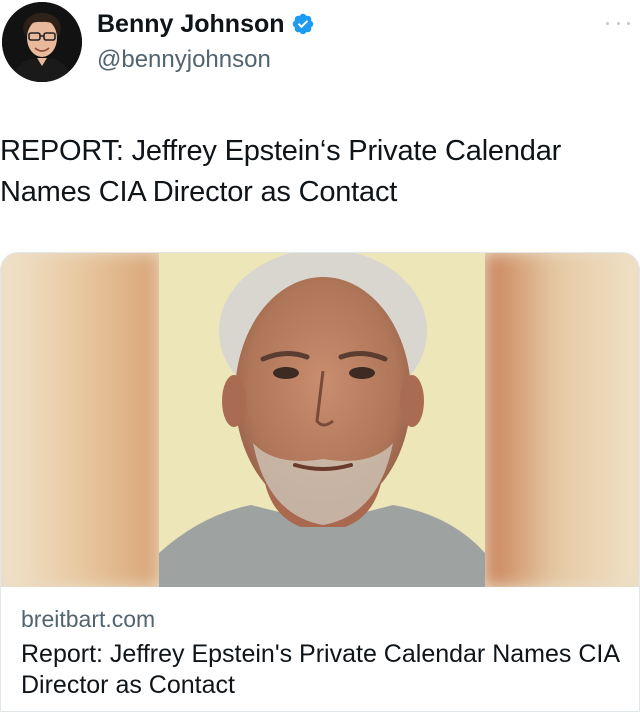 This screenshot has height=712, width=640. What do you see at coordinates (88, 619) in the screenshot?
I see `link-card-domain: breitbart.com` at bounding box center [88, 619].